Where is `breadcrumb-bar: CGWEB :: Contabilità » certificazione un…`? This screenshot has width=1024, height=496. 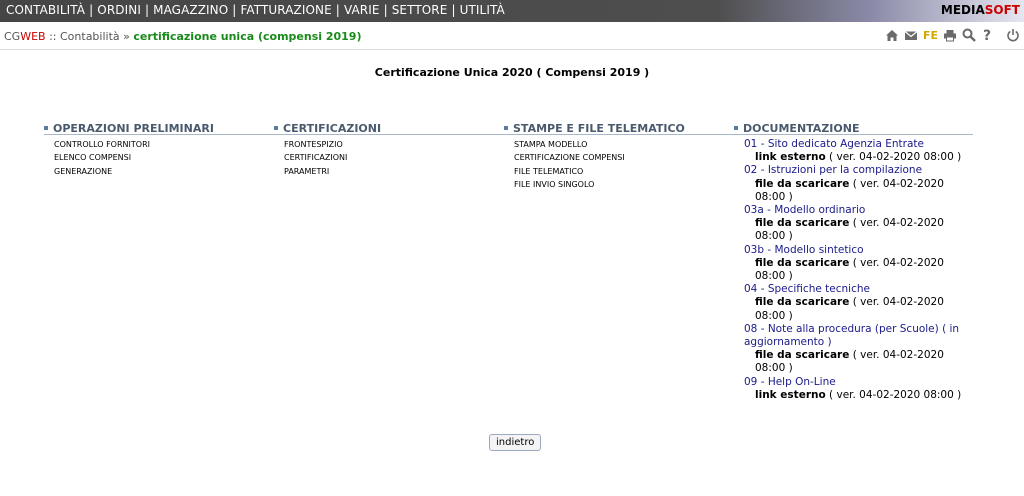 breadcrumb-bar: CGWEB :: Contabilità » certificazione un… is located at coordinates (512, 36).